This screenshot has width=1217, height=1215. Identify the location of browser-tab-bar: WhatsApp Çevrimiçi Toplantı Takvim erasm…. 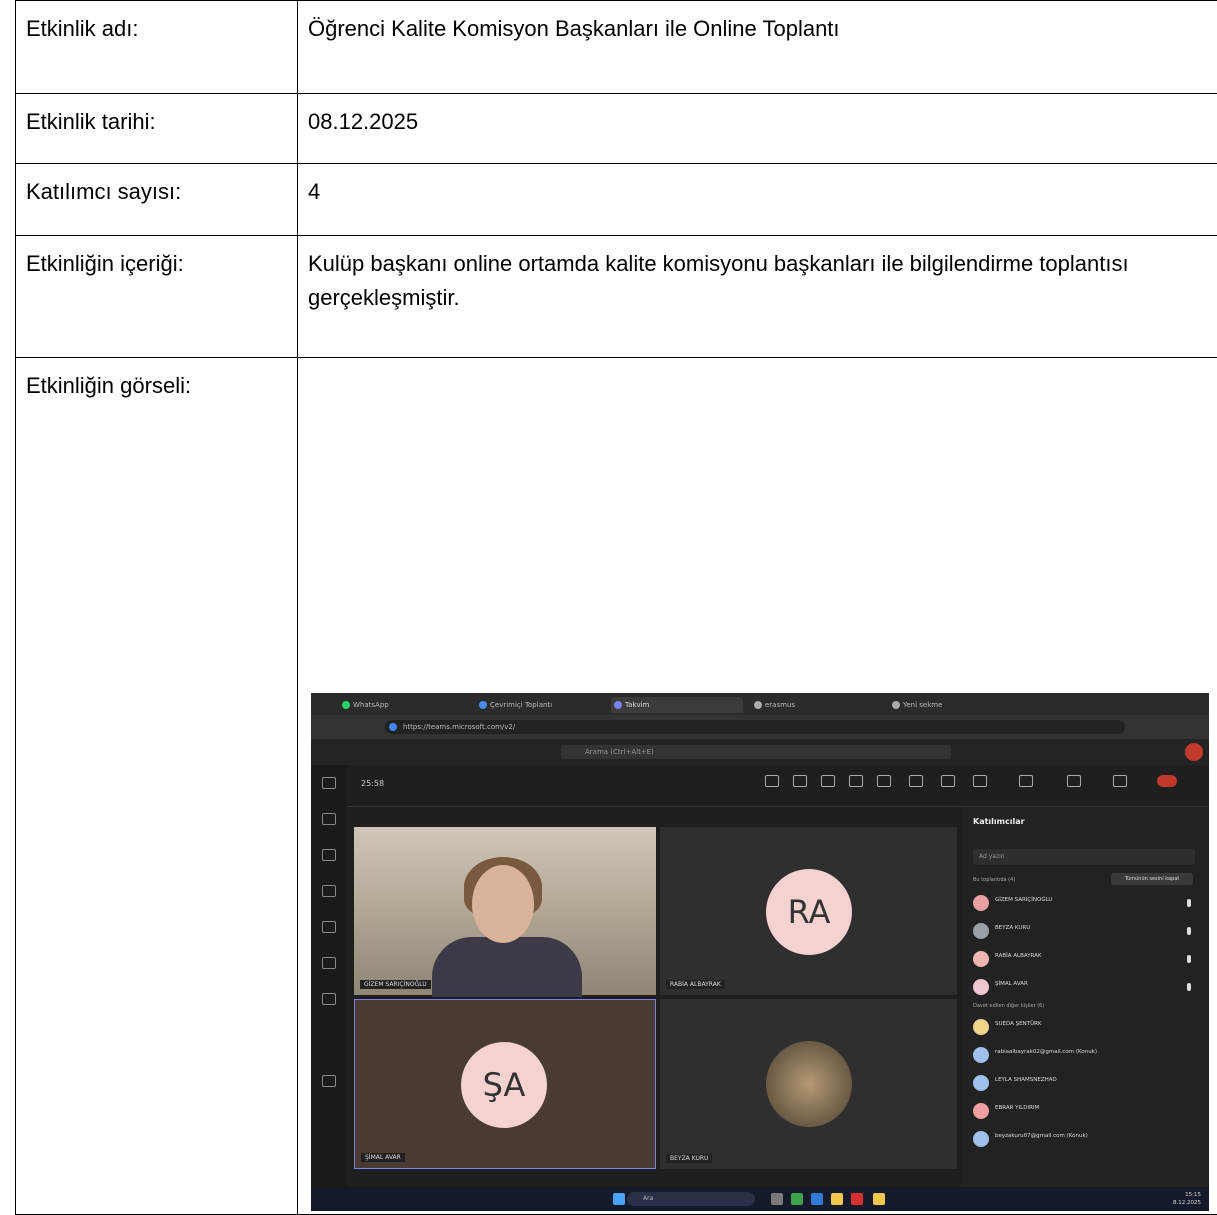
(760, 704).